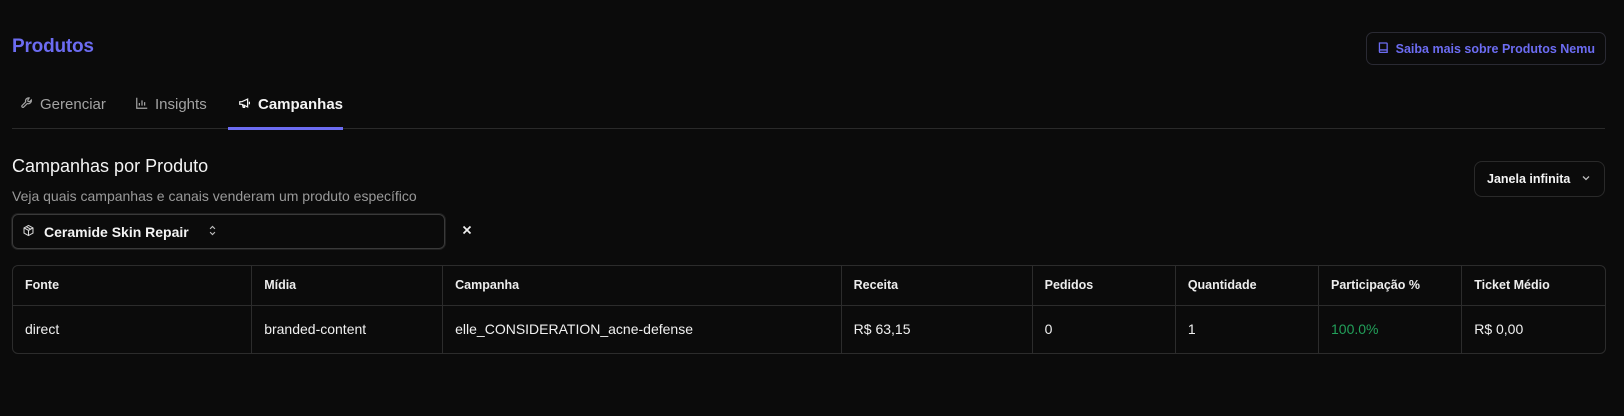 This screenshot has height=416, width=1624. Describe the element at coordinates (301, 104) in the screenshot. I see `tab-label: Campanhas` at that location.